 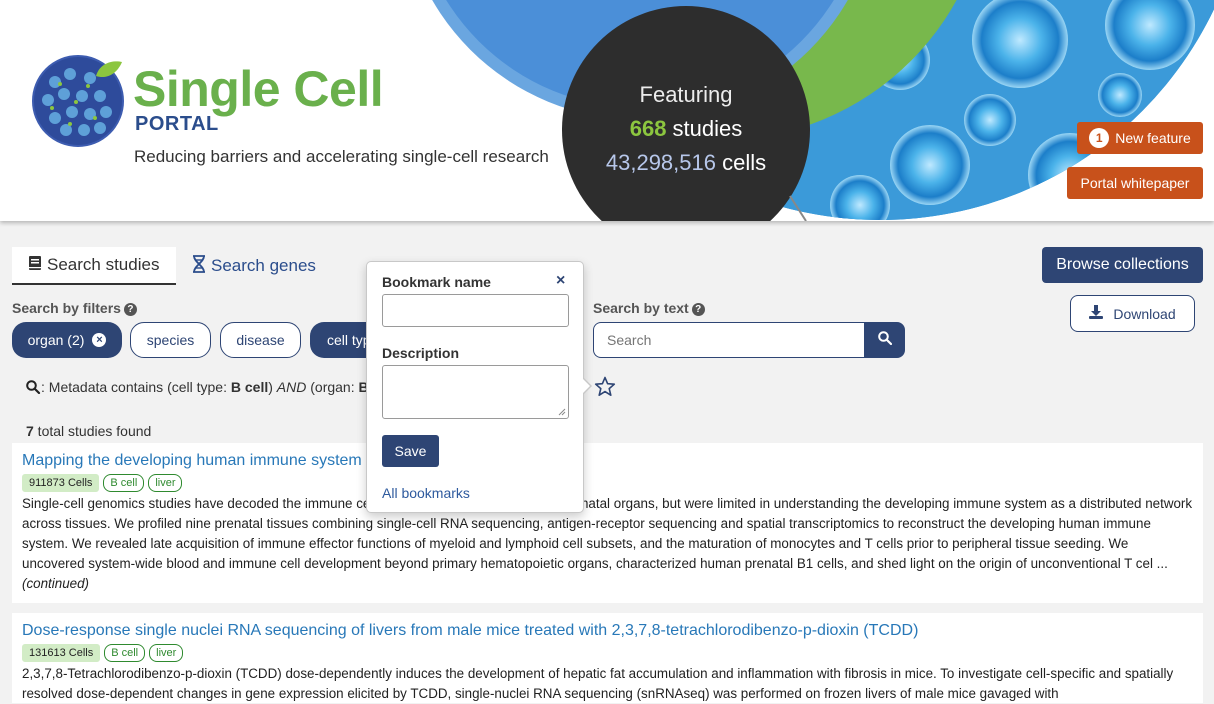 What do you see at coordinates (648, 128) in the screenshot?
I see `study-count-value: 668` at bounding box center [648, 128].